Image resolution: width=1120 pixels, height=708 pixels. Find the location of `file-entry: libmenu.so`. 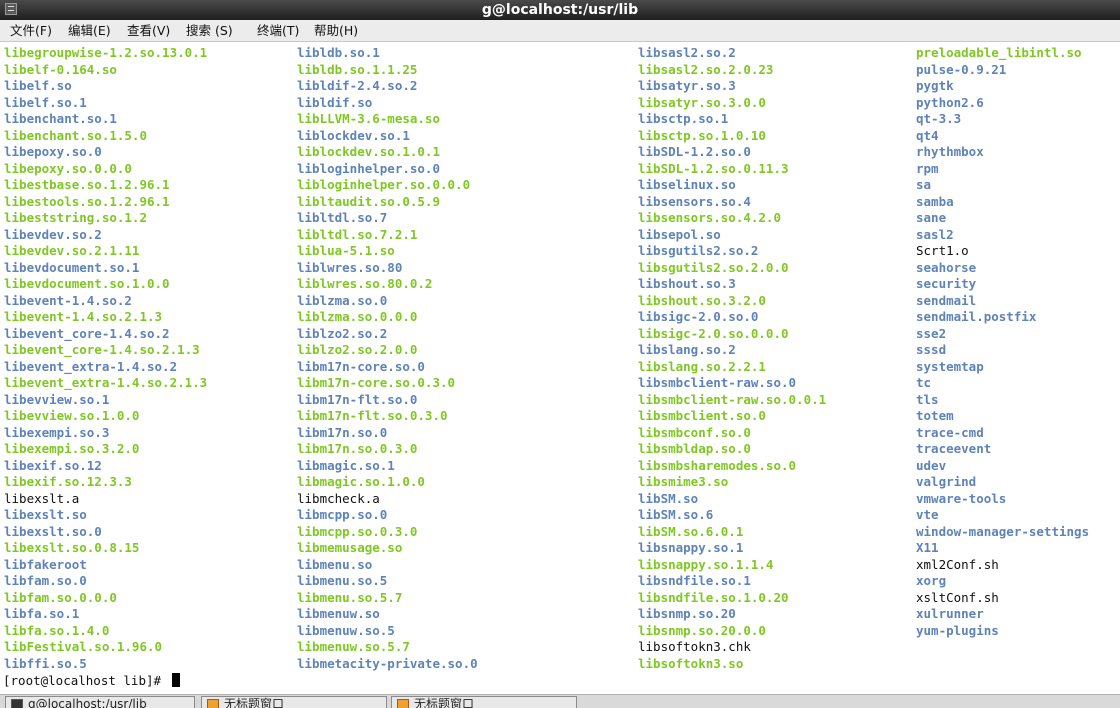

file-entry: libmenu.so is located at coordinates (335, 564).